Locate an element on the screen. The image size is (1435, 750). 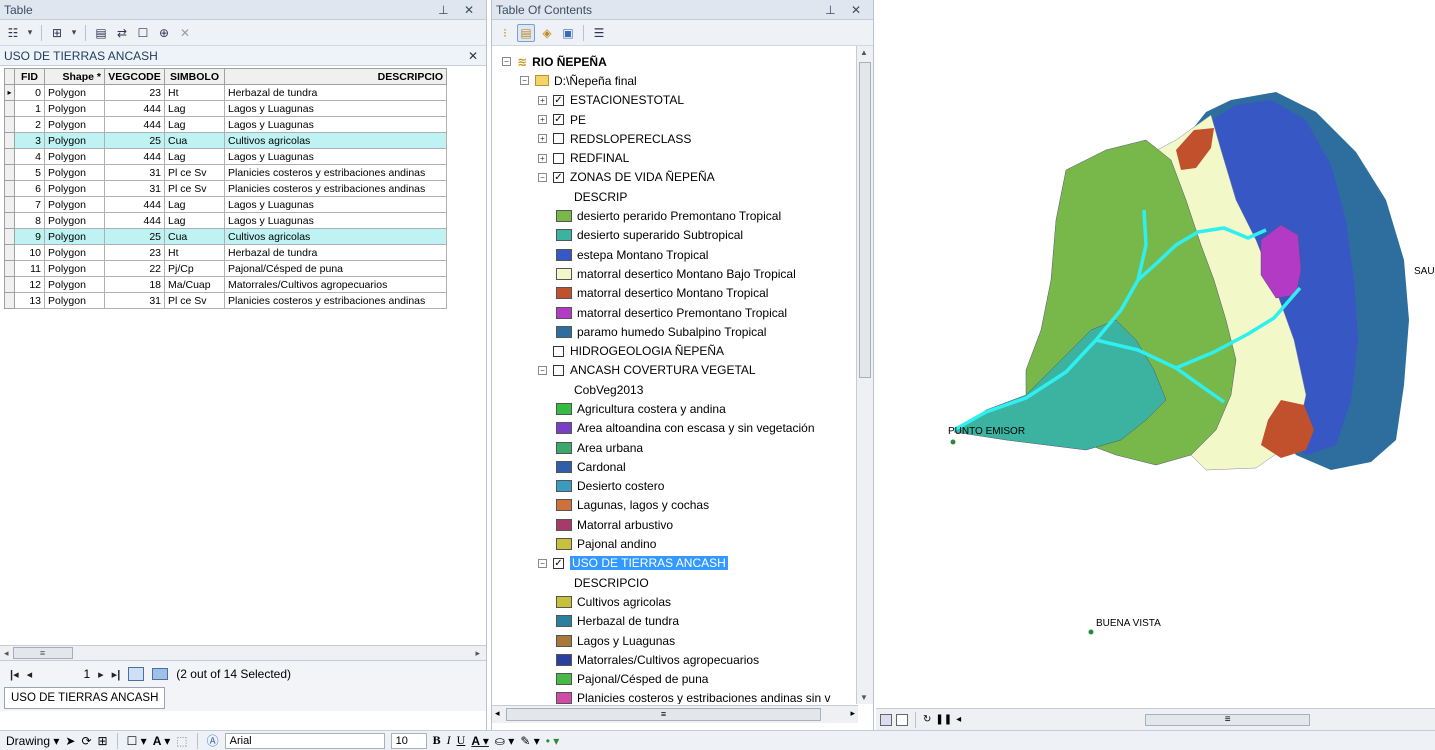
toc-label: matorral desertico Montano Bajo Tropical is located at coordinates (686, 274).